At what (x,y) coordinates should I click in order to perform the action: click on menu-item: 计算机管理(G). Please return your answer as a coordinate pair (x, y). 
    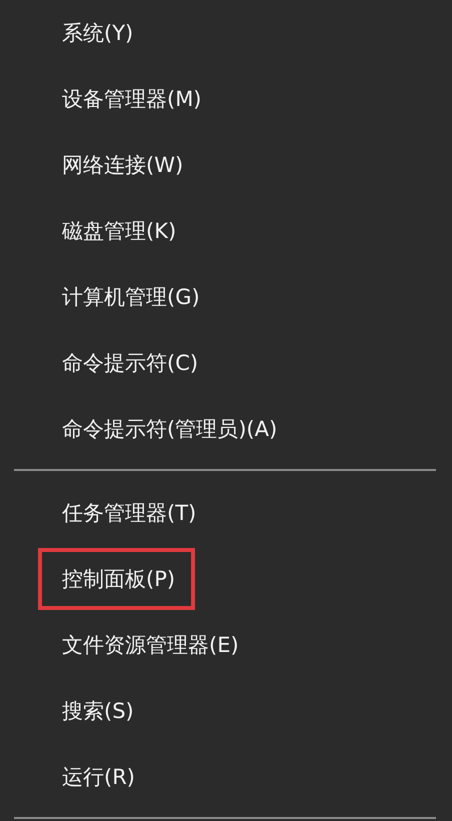
    Looking at the image, I should click on (129, 297).